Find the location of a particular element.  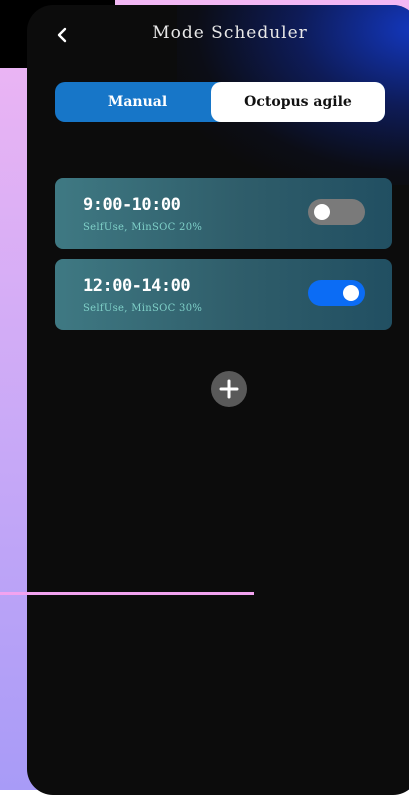

decorative-line is located at coordinates (127, 593).